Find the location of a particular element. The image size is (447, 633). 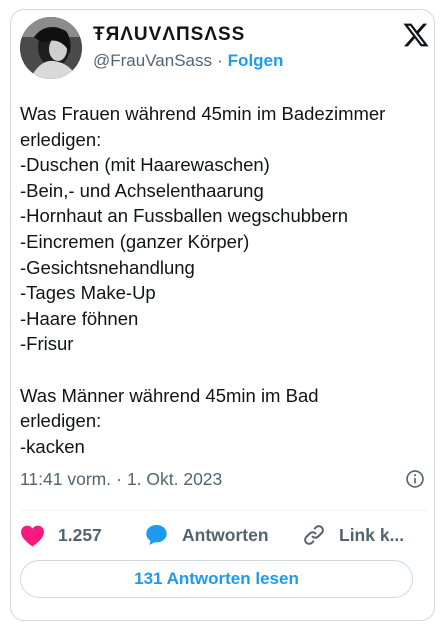

tweet-text-line: -Frisur is located at coordinates (47, 344).